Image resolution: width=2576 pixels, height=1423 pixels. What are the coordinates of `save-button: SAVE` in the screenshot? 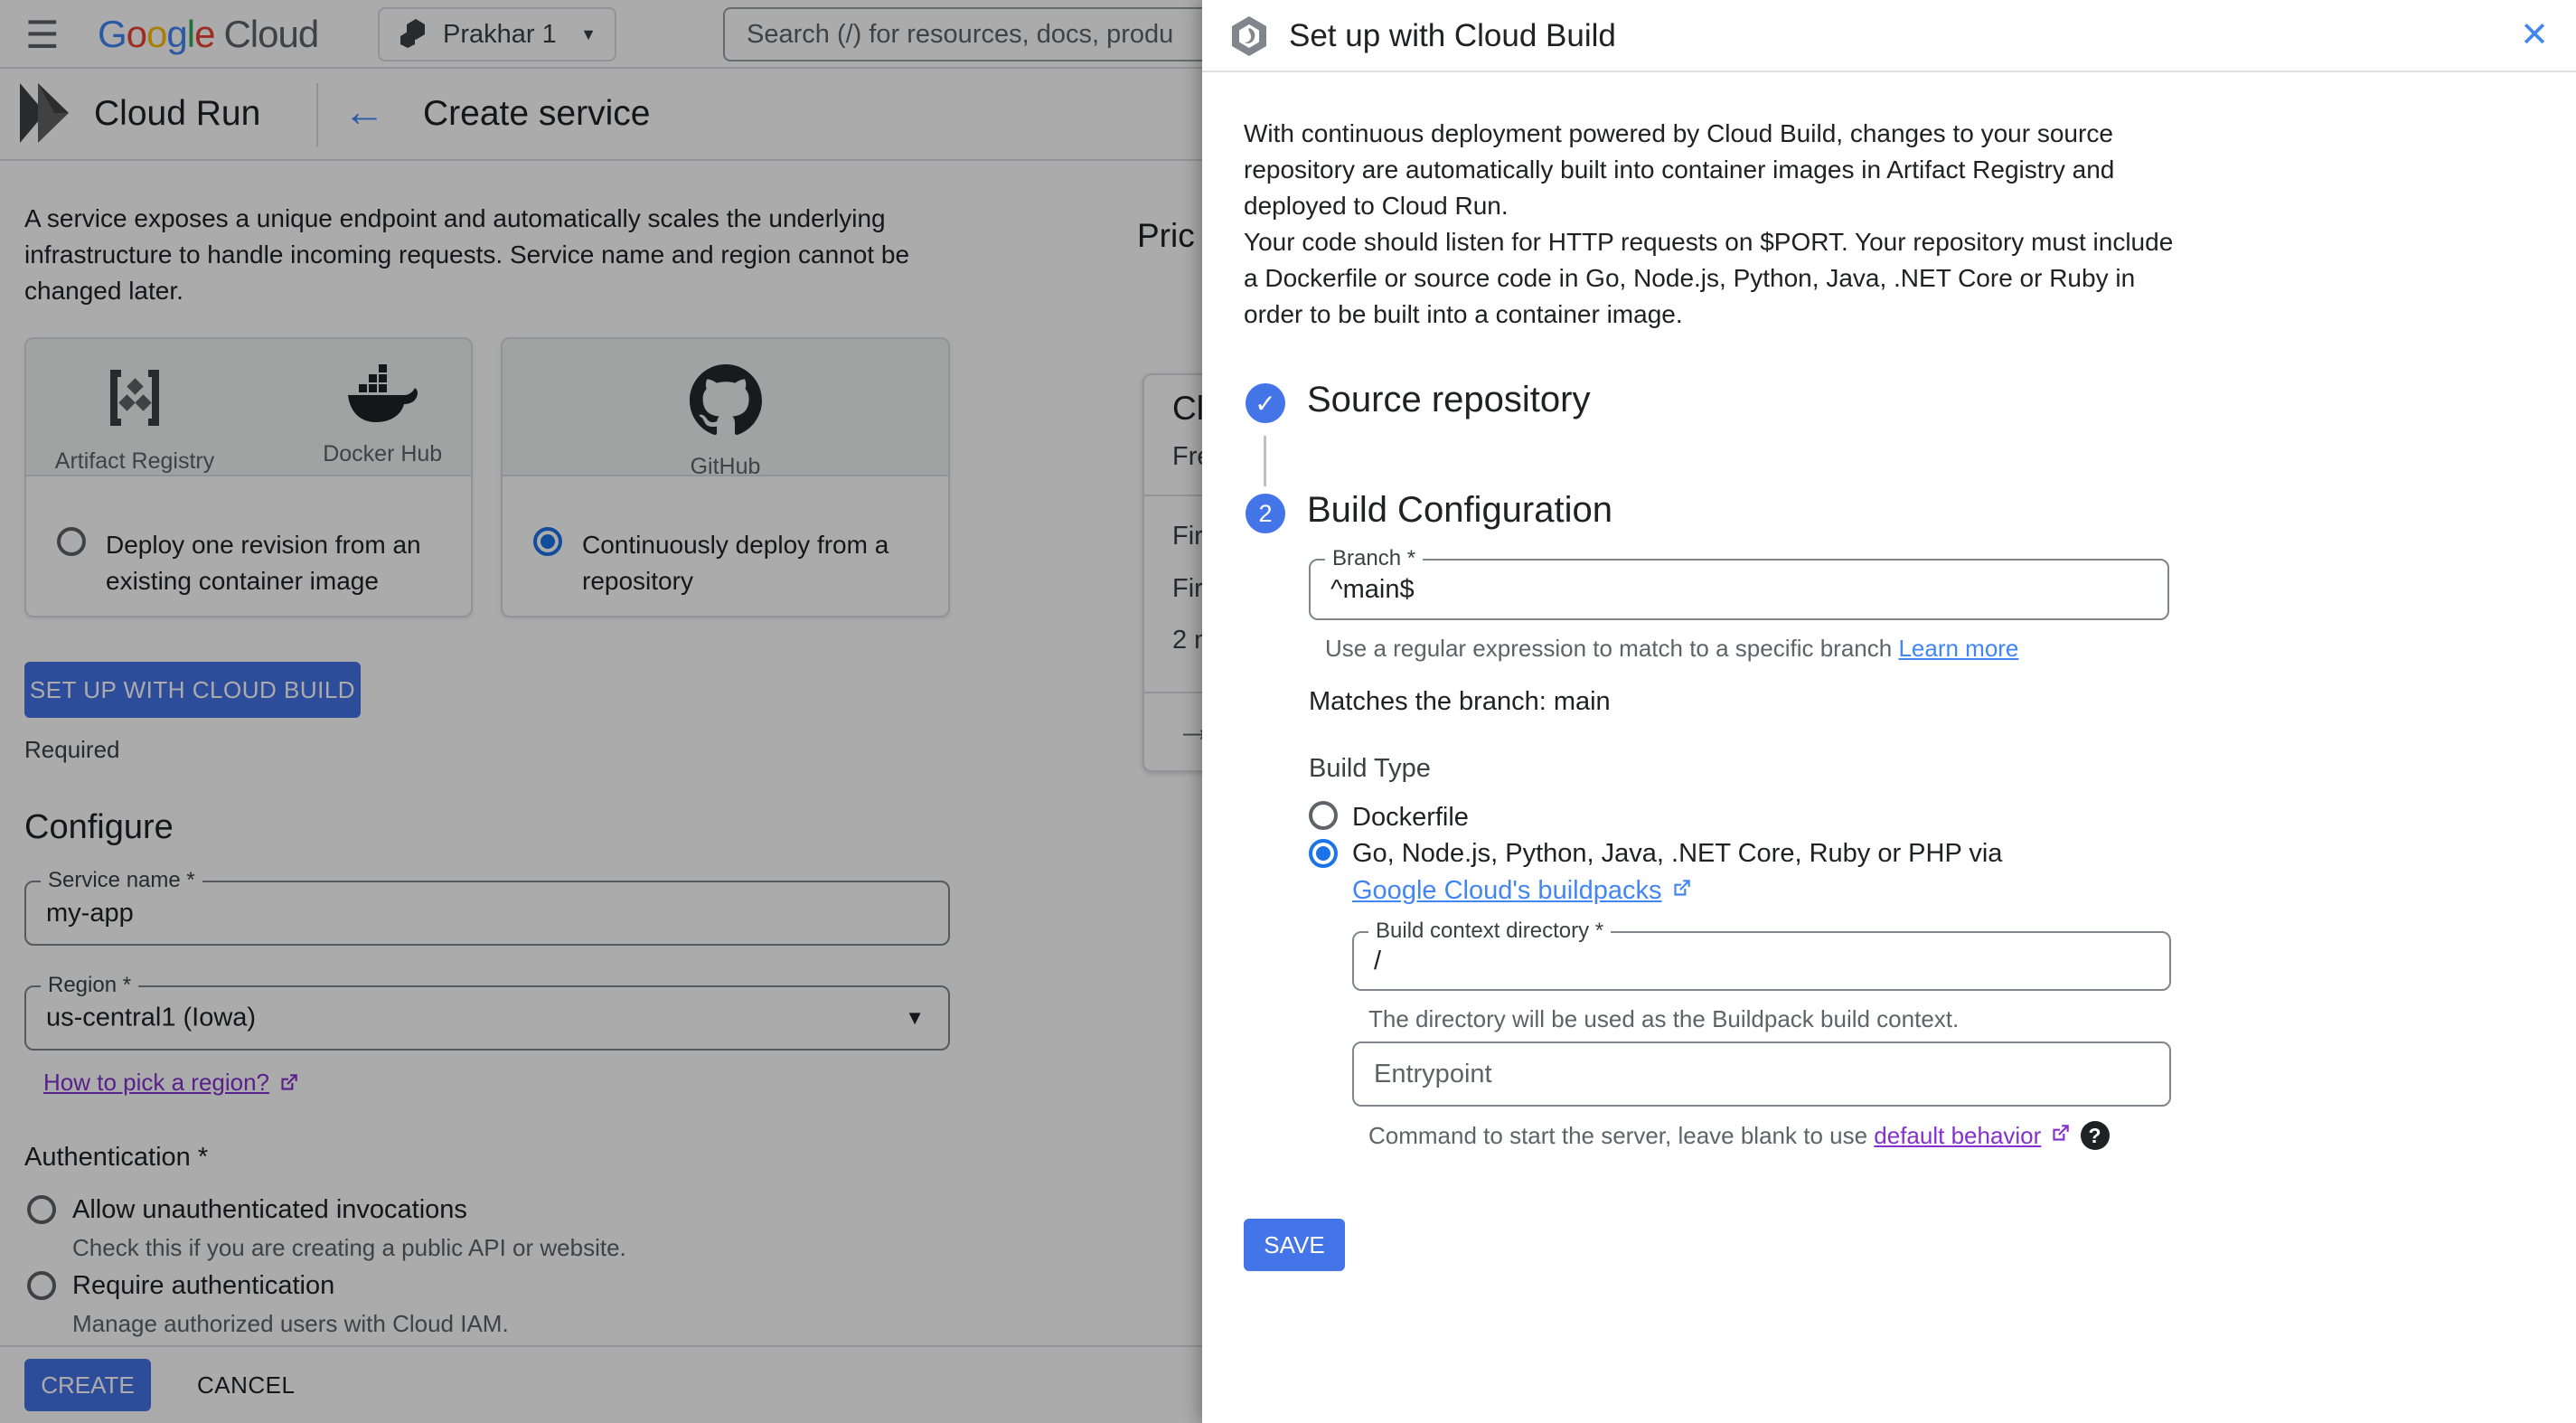 It's located at (1294, 1245).